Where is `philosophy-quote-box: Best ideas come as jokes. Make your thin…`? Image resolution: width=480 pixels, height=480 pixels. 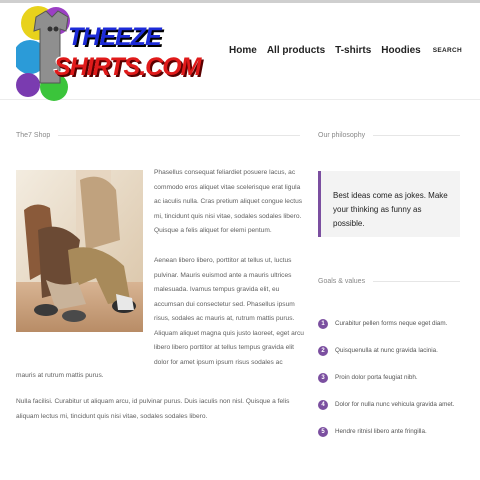 philosophy-quote-box: Best ideas come as jokes. Make your thin… is located at coordinates (389, 204).